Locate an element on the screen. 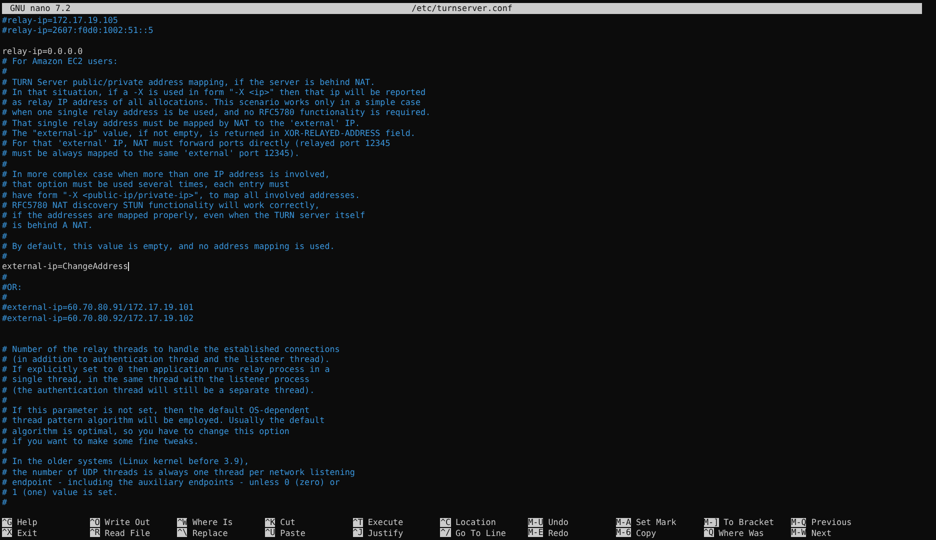 The width and height of the screenshot is (936, 540). shortcut-label: Redo is located at coordinates (558, 533).